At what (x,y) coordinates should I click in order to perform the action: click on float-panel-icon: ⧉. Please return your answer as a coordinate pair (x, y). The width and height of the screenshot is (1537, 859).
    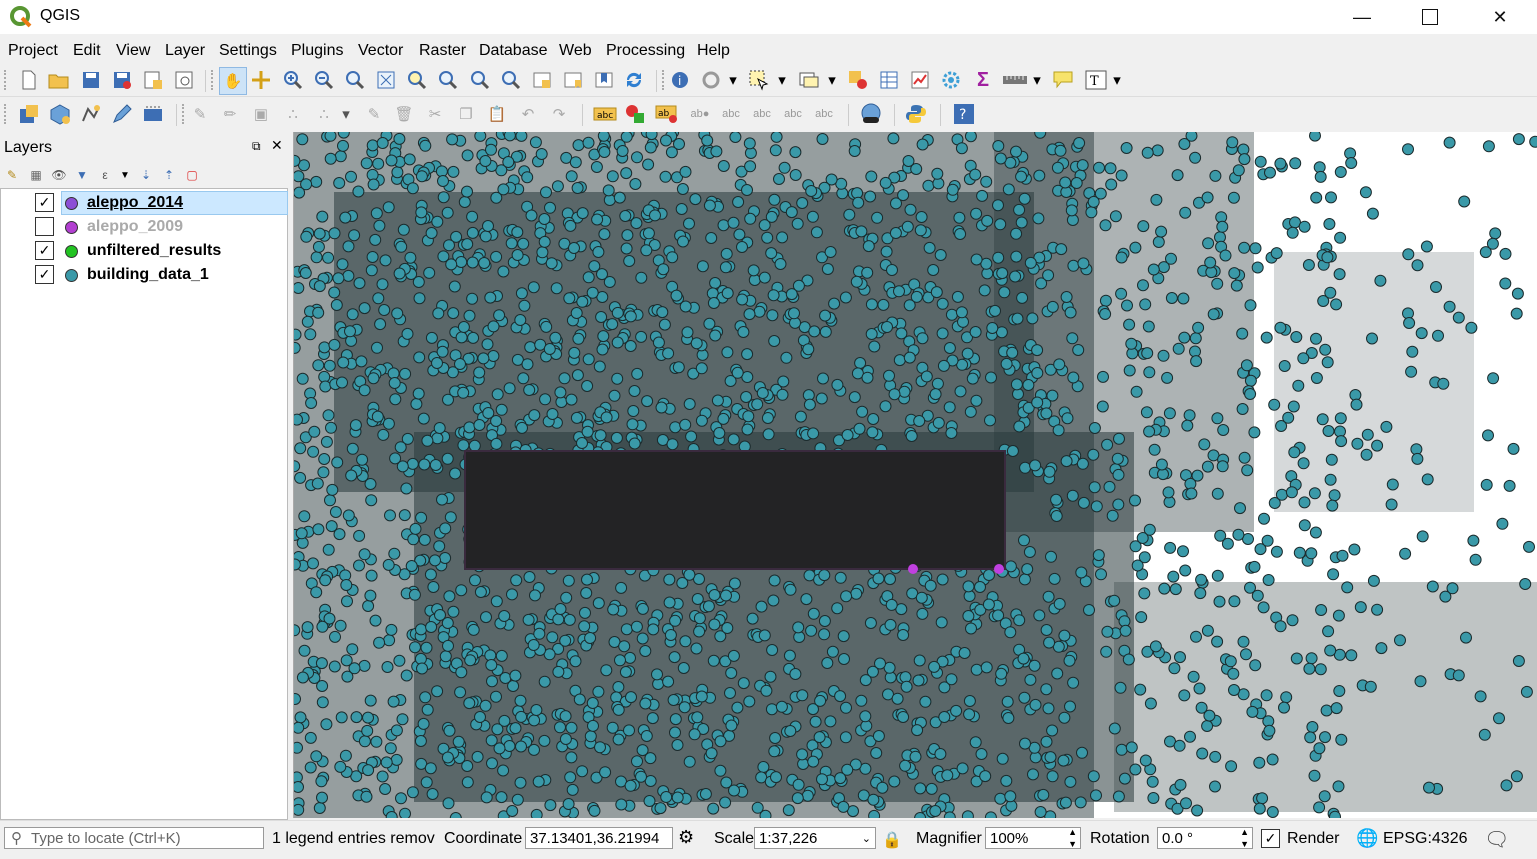
    Looking at the image, I should click on (256, 146).